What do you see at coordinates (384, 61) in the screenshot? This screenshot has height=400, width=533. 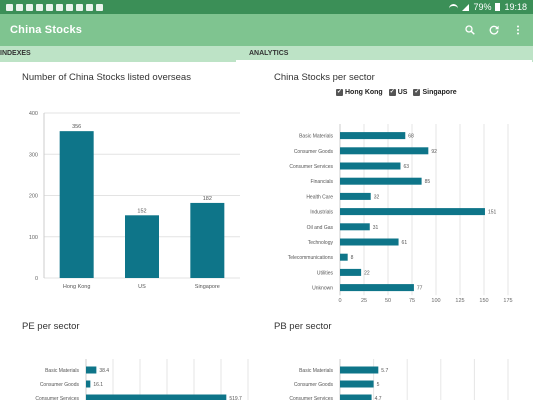 I see `tab-indicator` at bounding box center [384, 61].